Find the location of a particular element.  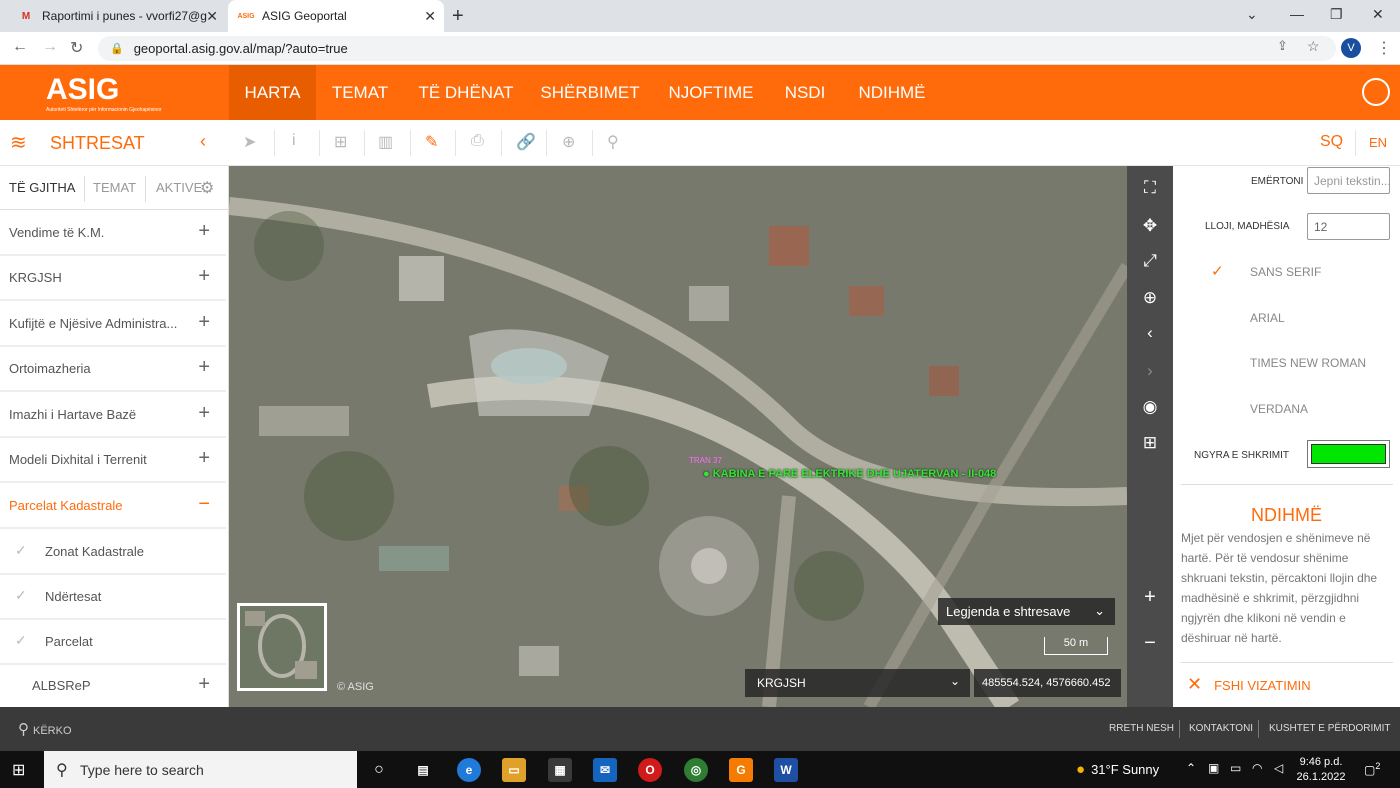

nav-temat: TEMAT is located at coordinates (360, 92).